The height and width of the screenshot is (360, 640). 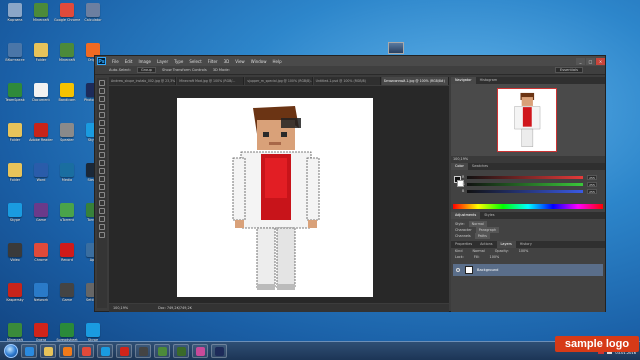 What do you see at coordinates (506, 244) in the screenshot?
I see `tab-layers: Layers` at bounding box center [506, 244].